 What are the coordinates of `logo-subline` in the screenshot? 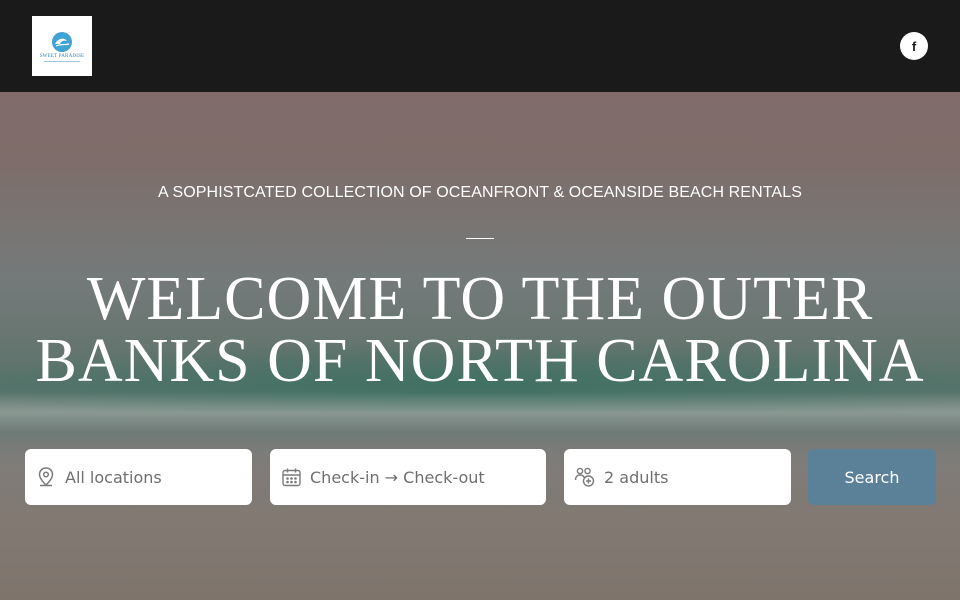 It's located at (62, 61).